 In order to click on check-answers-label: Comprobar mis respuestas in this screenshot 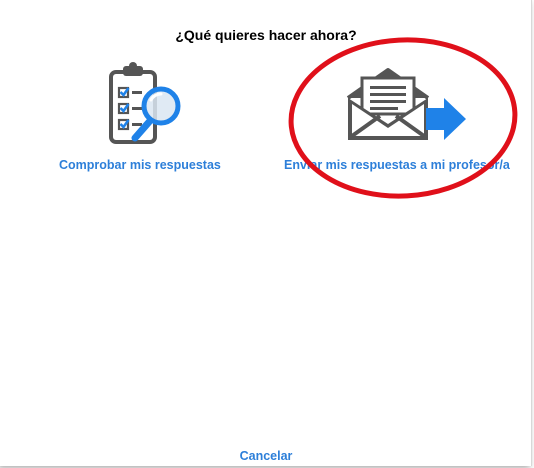, I will do `click(140, 165)`.